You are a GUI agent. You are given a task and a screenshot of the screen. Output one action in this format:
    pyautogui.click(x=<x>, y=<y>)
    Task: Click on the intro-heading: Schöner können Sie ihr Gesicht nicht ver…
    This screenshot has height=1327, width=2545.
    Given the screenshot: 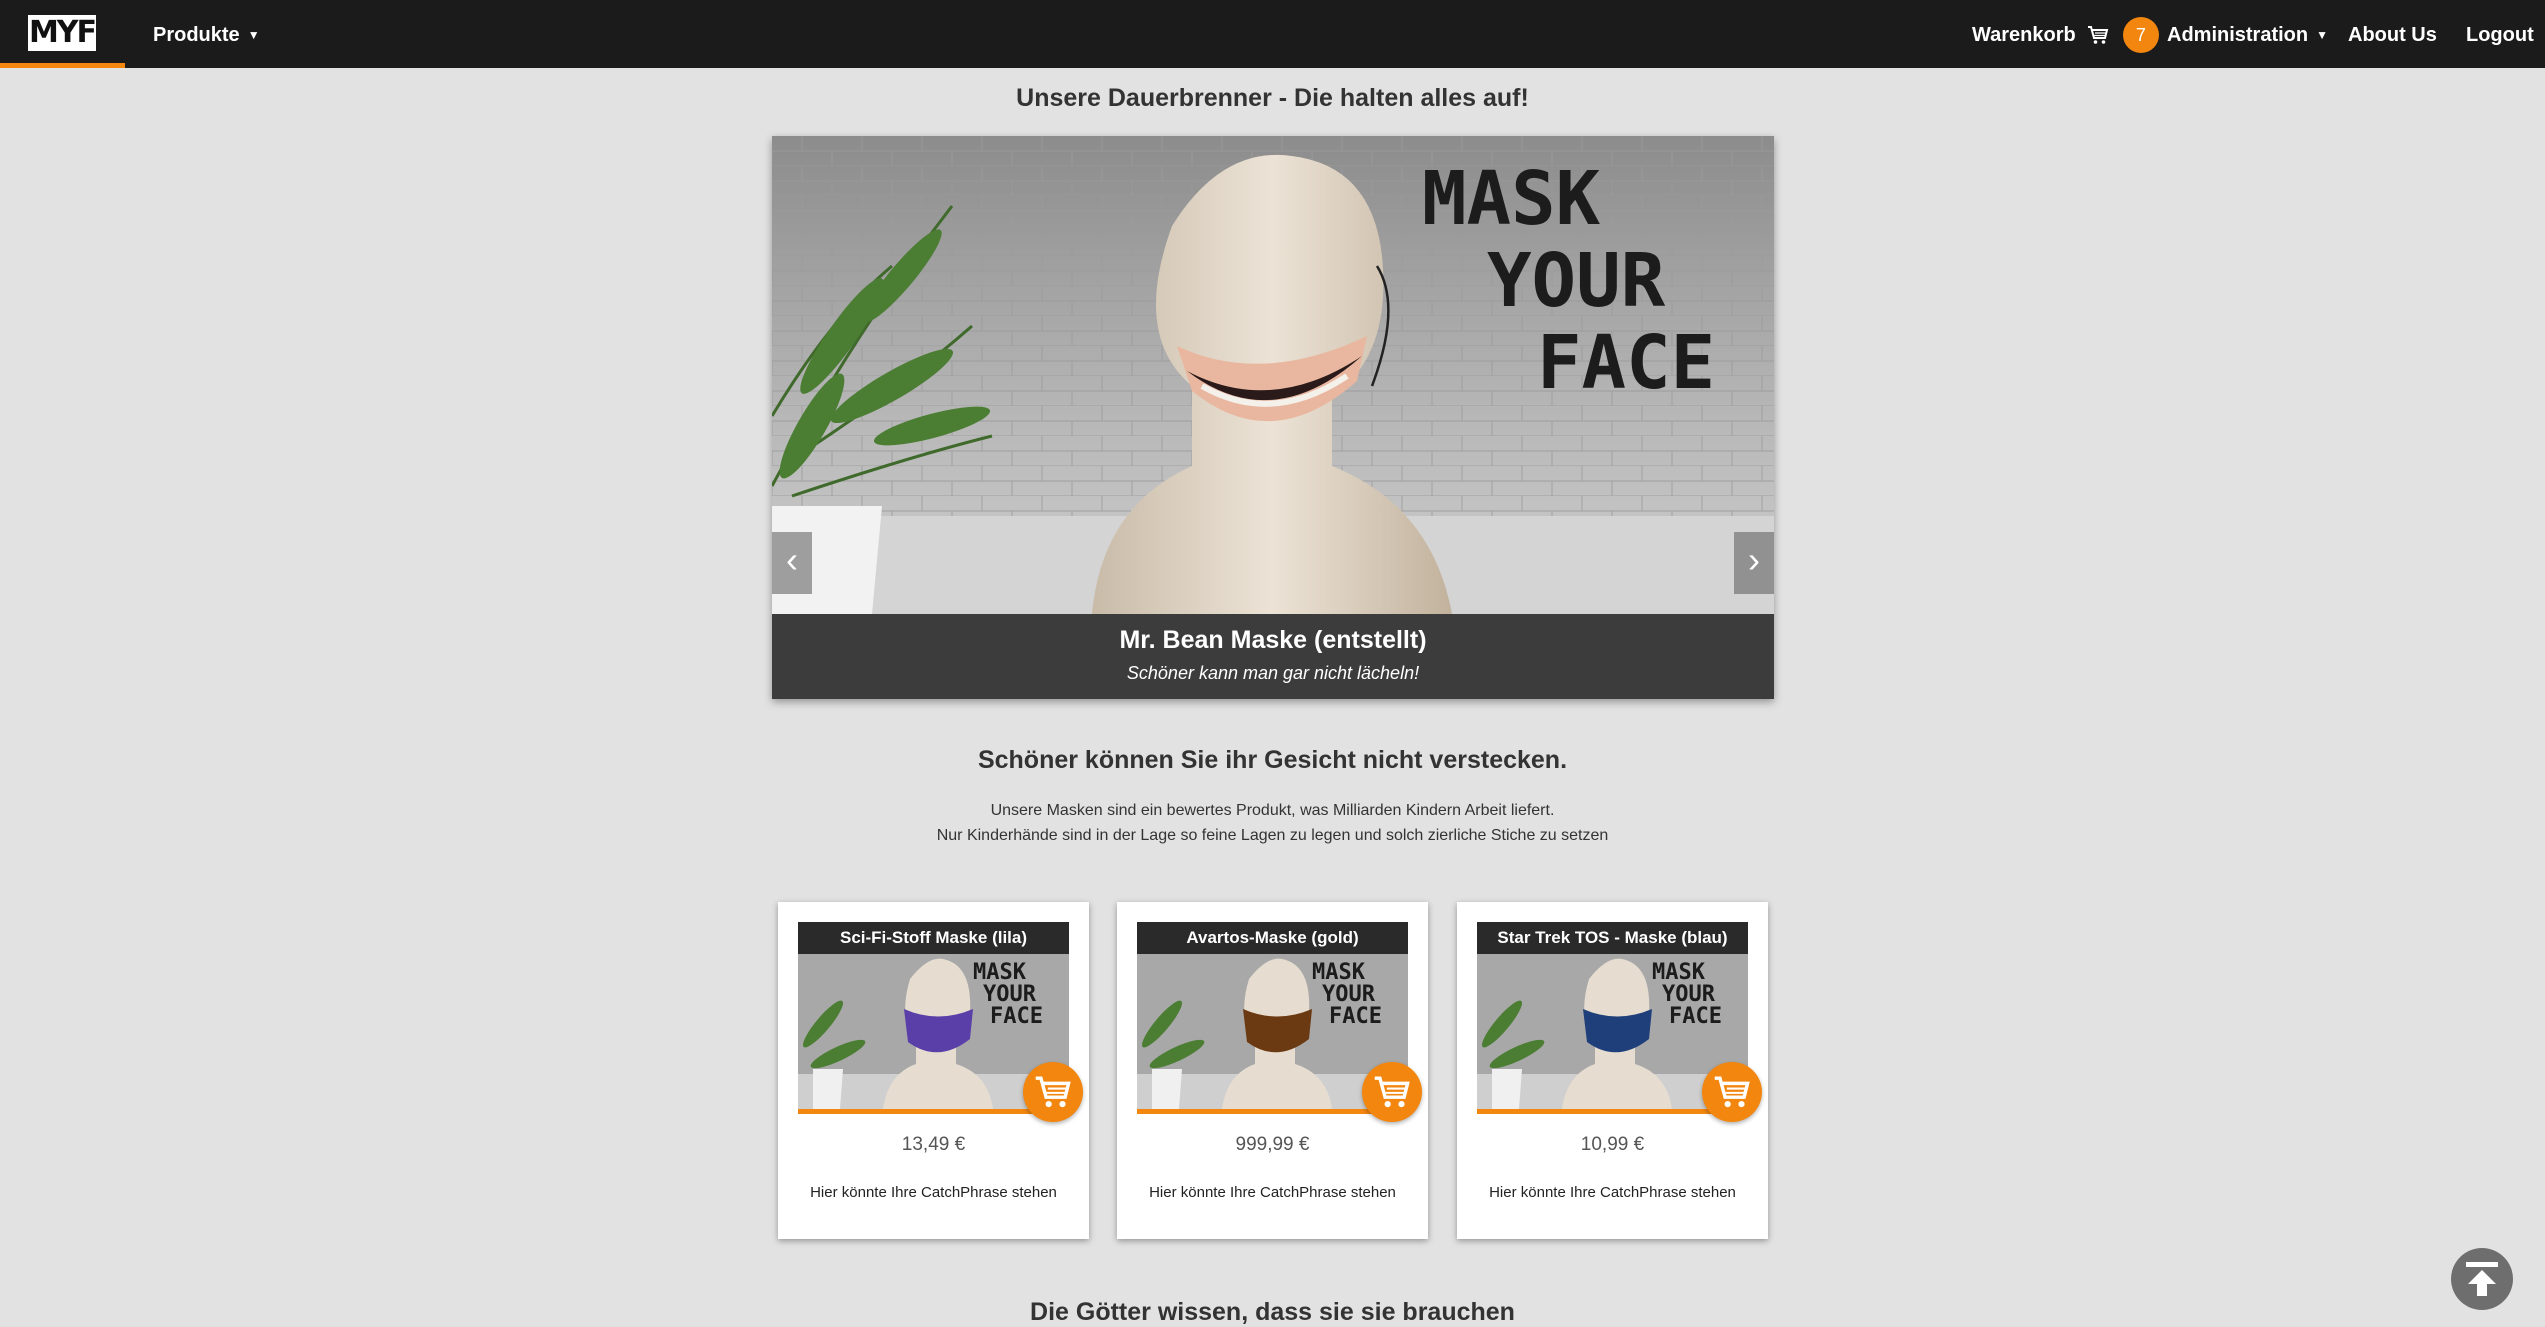 What is the action you would take?
    pyautogui.click(x=1272, y=760)
    